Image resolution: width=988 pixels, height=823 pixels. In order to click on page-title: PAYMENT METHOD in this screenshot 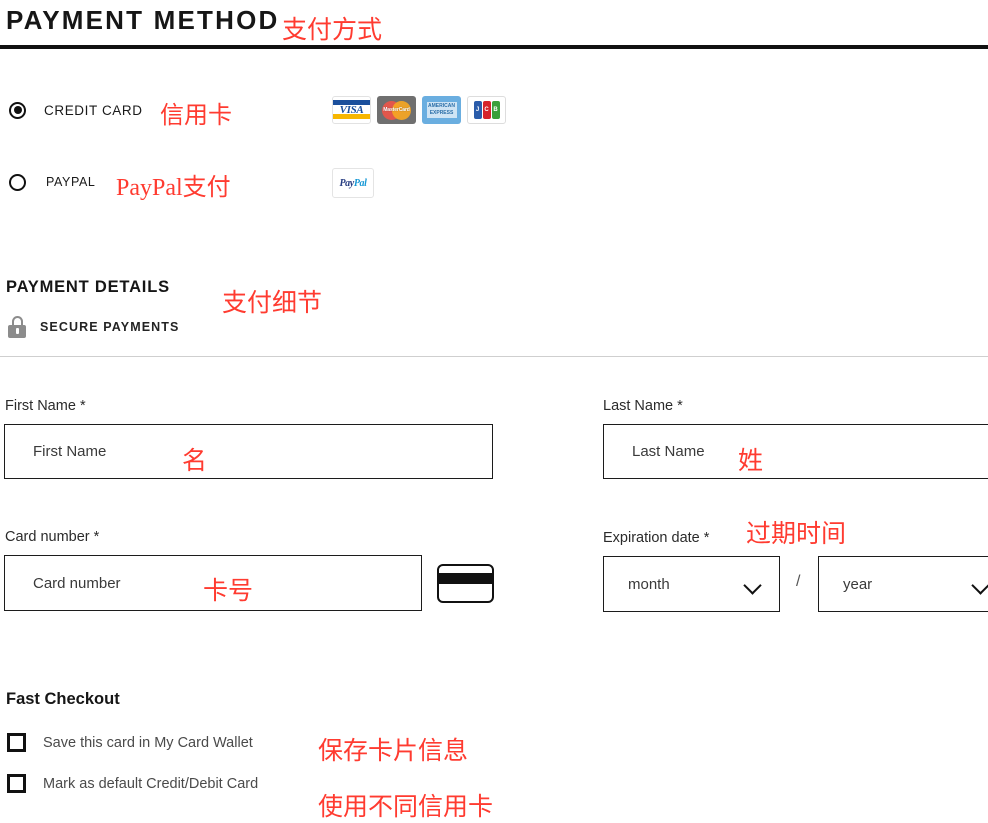, I will do `click(143, 20)`.